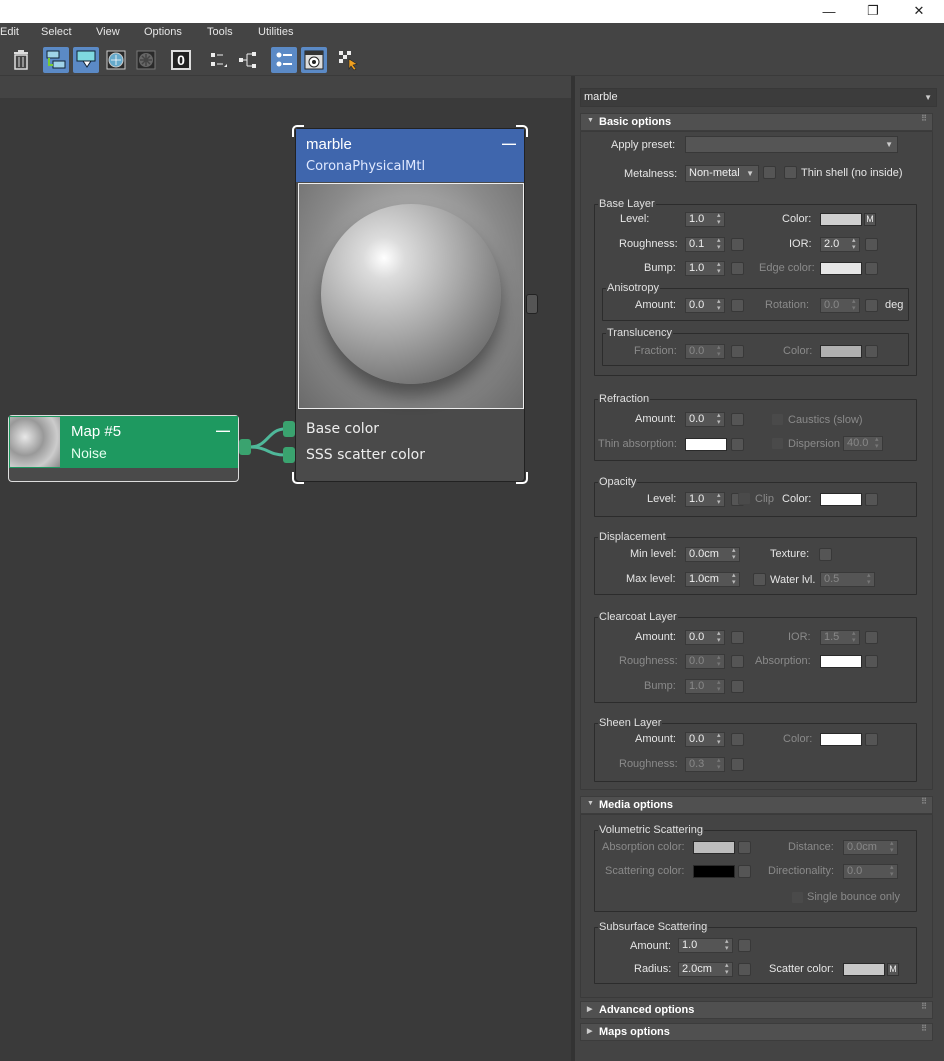  I want to click on scatter-color-map-button: M, so click(893, 969).